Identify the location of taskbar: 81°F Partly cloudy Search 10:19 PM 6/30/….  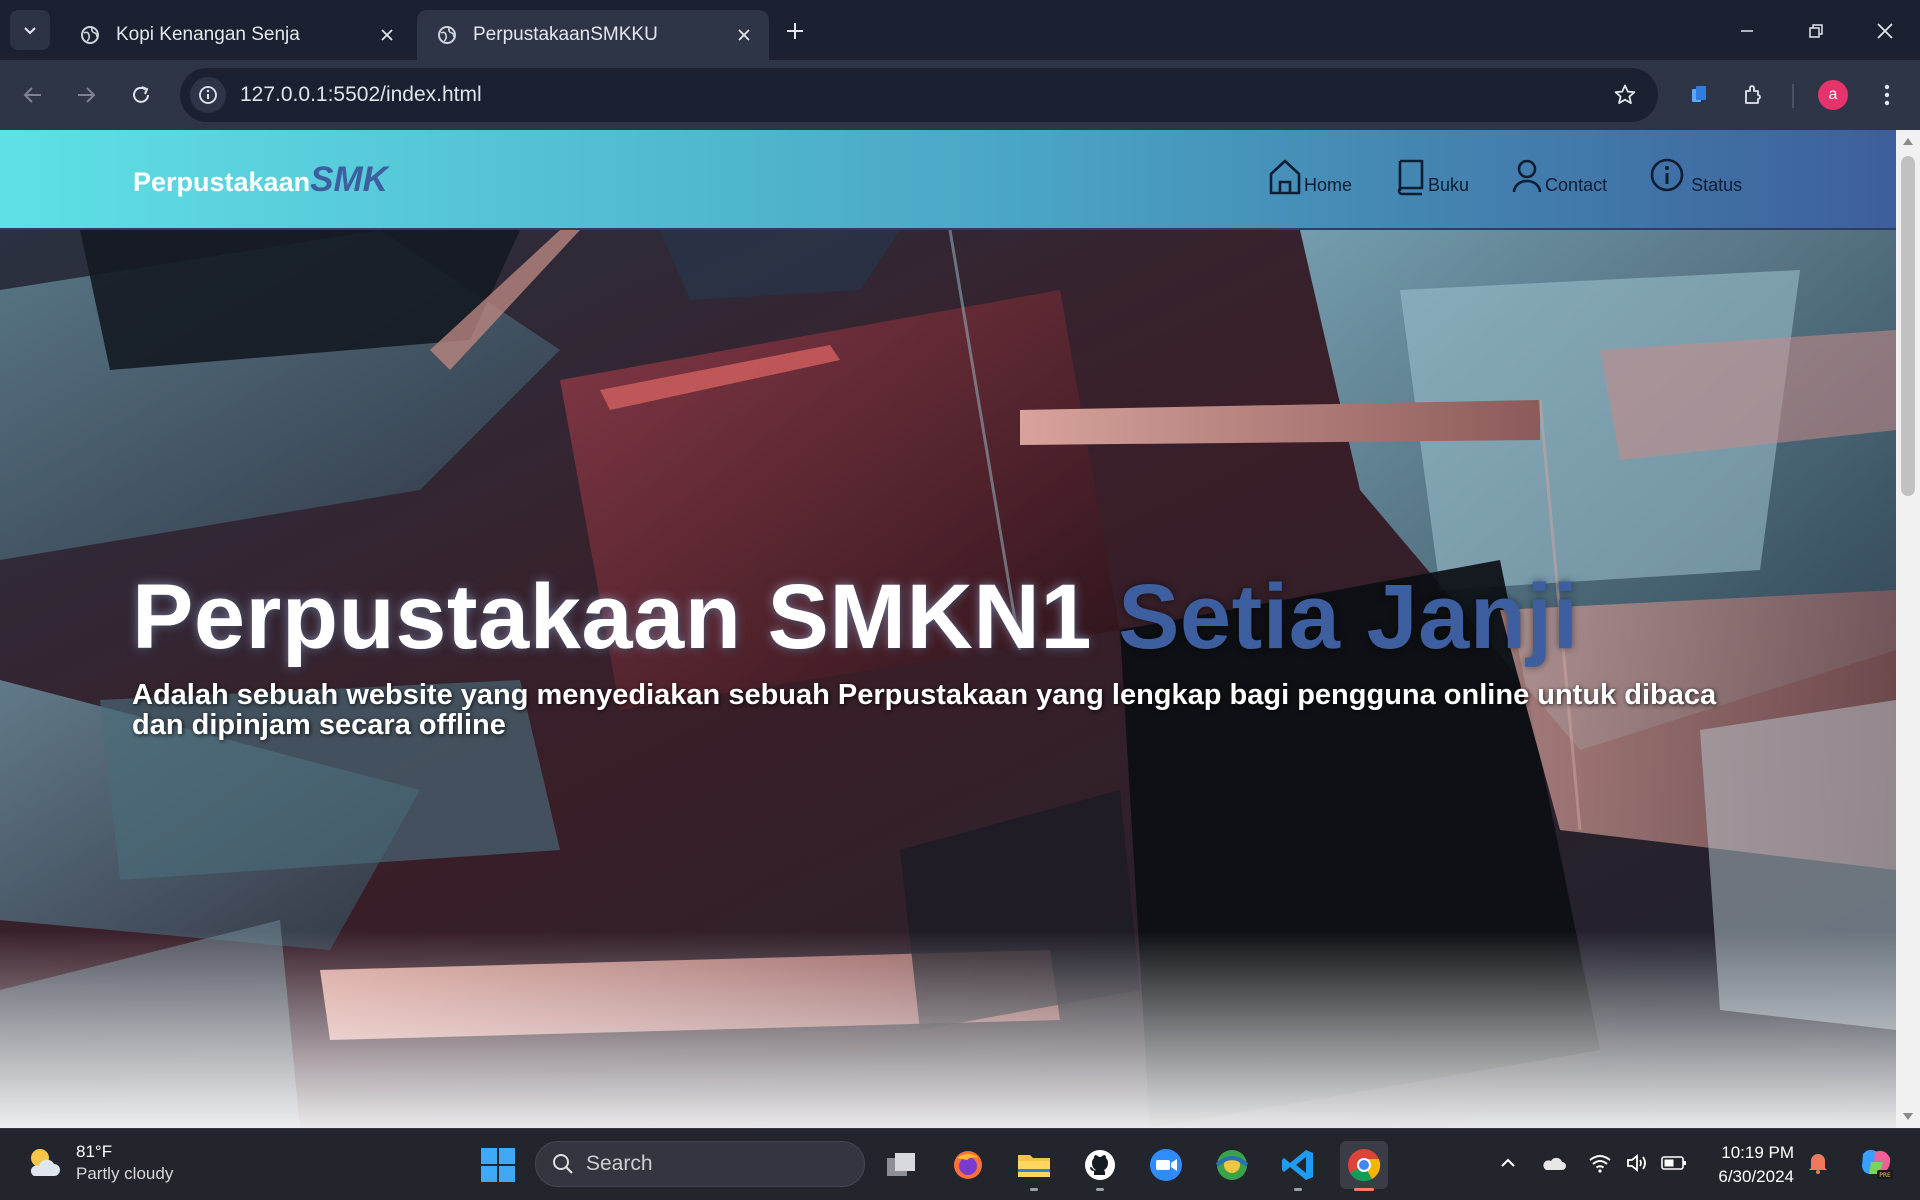
(960, 1164).